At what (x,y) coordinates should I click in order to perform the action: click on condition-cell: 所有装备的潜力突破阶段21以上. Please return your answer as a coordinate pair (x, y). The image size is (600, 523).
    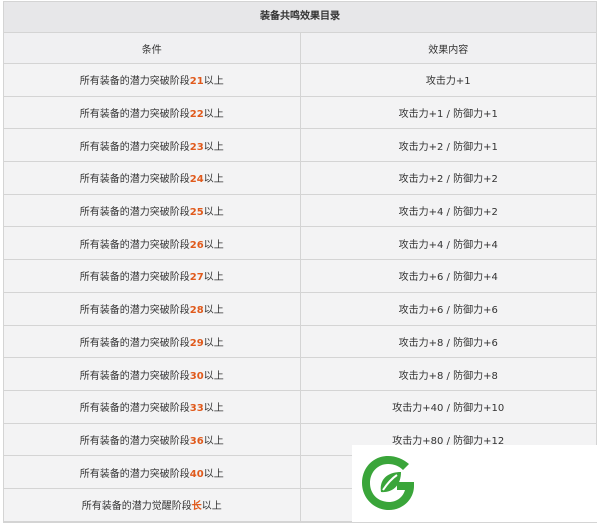
    Looking at the image, I should click on (152, 80).